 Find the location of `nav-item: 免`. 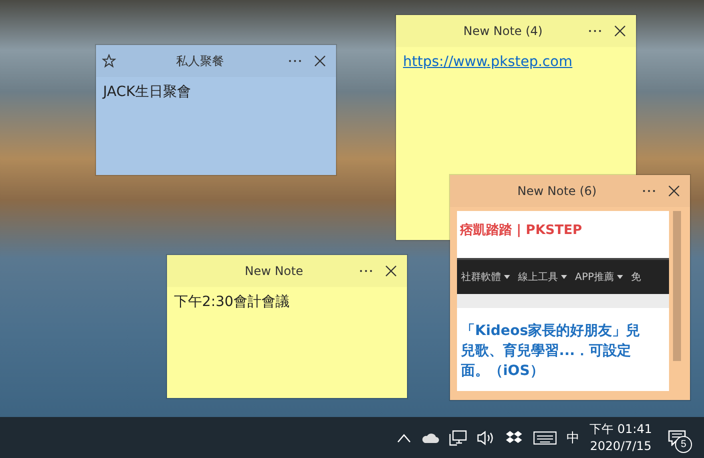

nav-item: 免 is located at coordinates (635, 277).